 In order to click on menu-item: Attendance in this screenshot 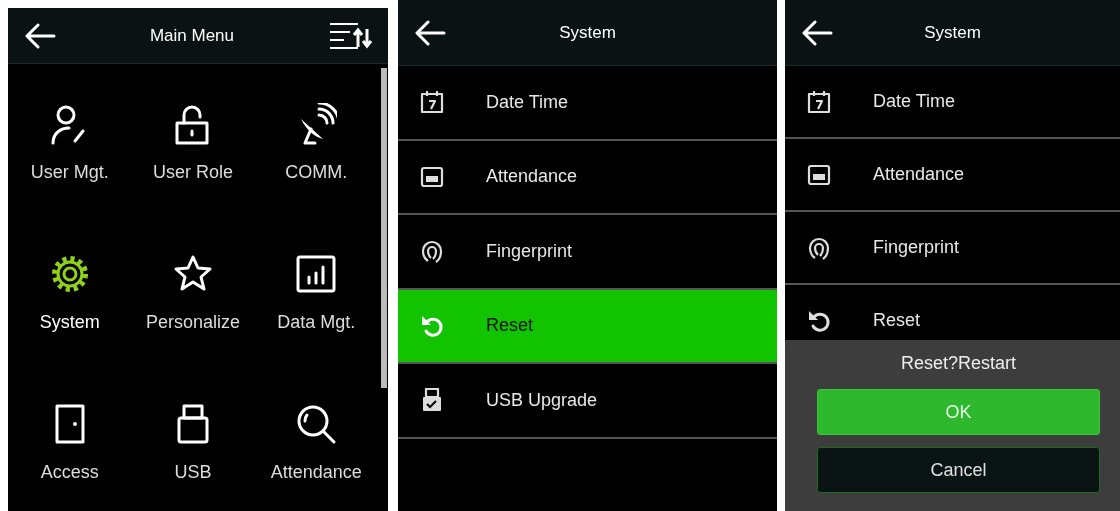, I will do `click(316, 437)`.